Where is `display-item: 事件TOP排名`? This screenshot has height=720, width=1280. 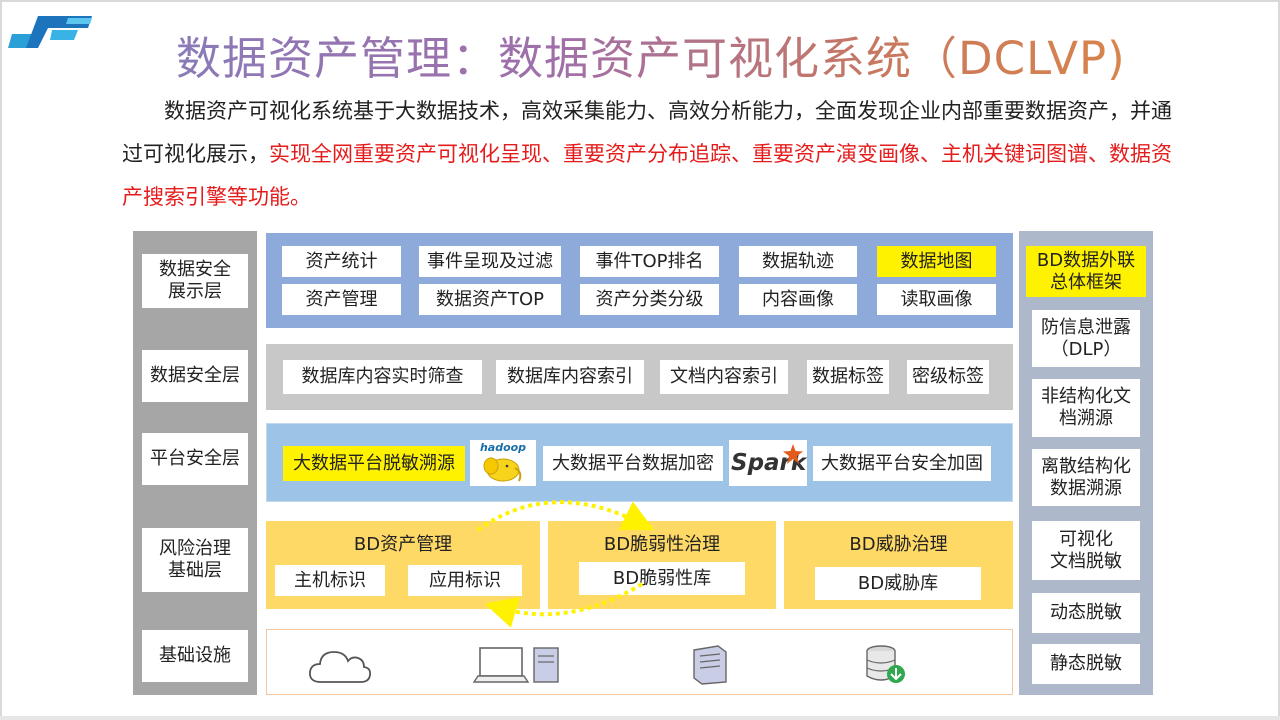
display-item: 事件TOP排名 is located at coordinates (649, 261).